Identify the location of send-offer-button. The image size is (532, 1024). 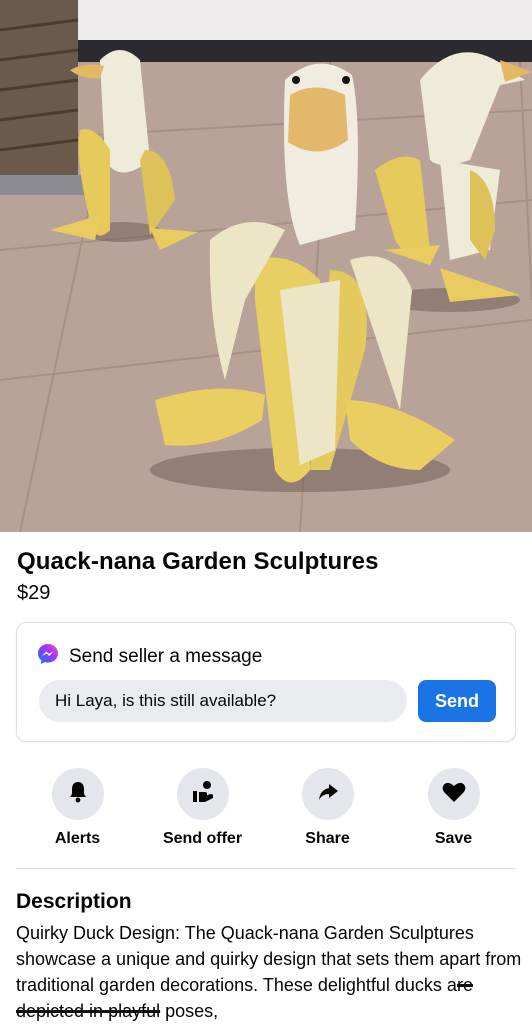
(202, 794).